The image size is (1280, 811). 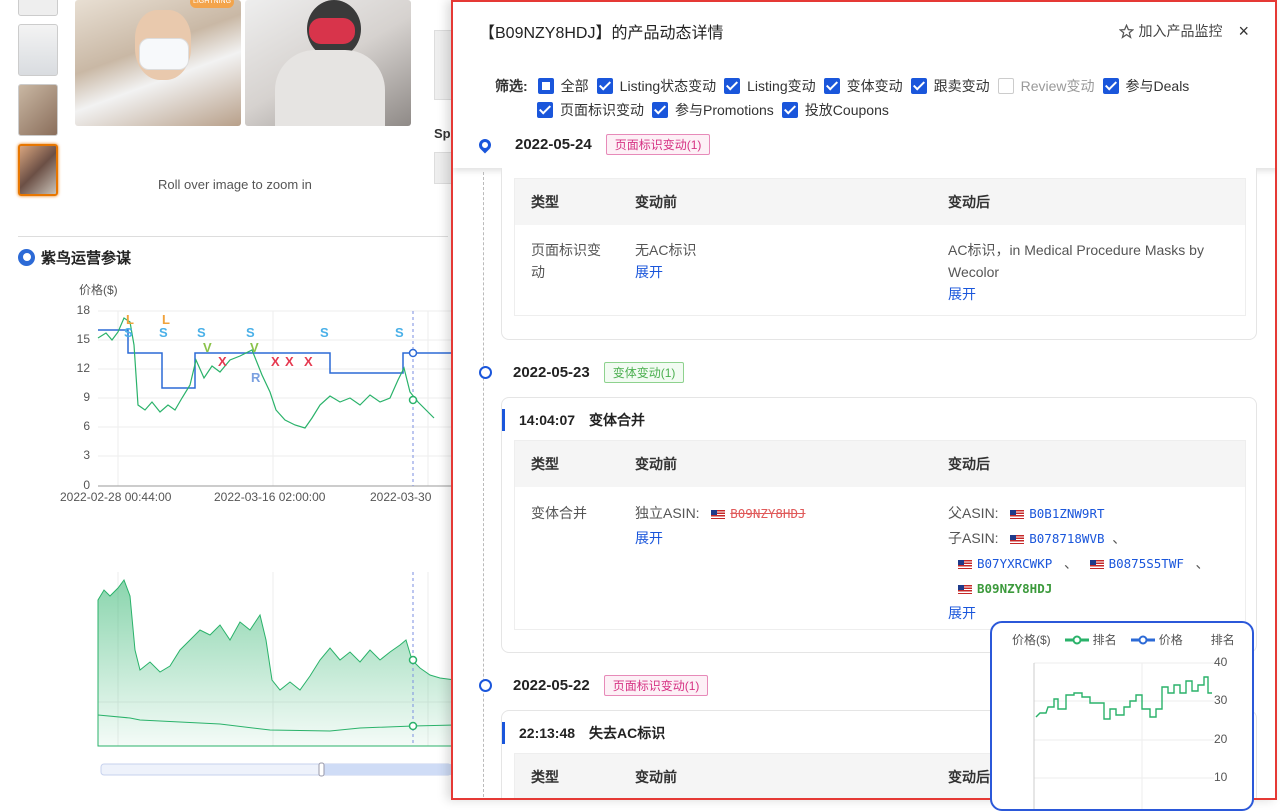 I want to click on filter-option-label: 页面标识变动, so click(x=602, y=110).